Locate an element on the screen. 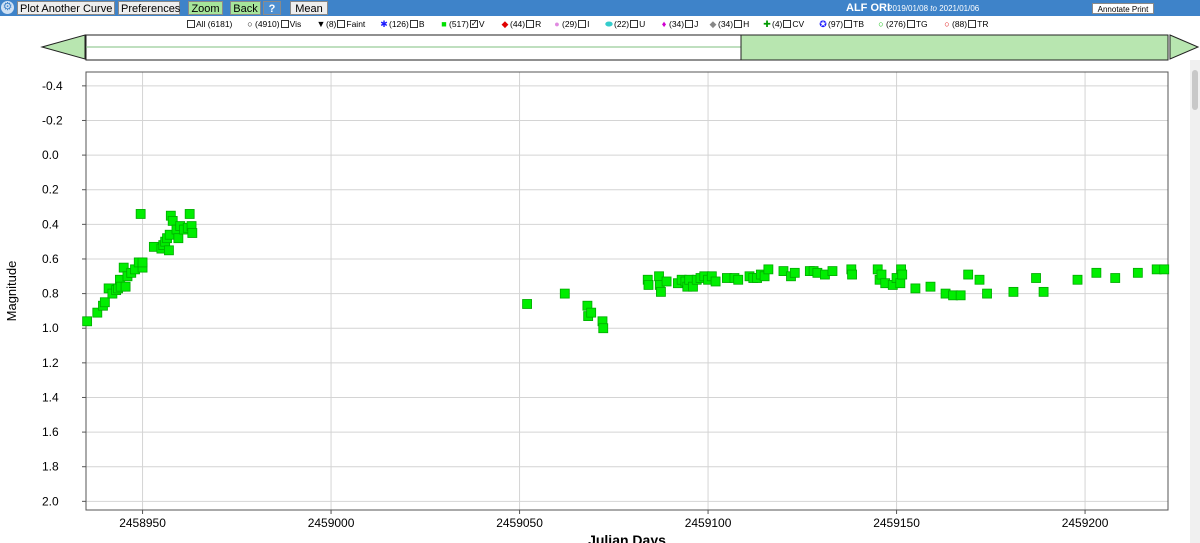  legend-item-cv: ✚ (4) CV is located at coordinates (783, 24).